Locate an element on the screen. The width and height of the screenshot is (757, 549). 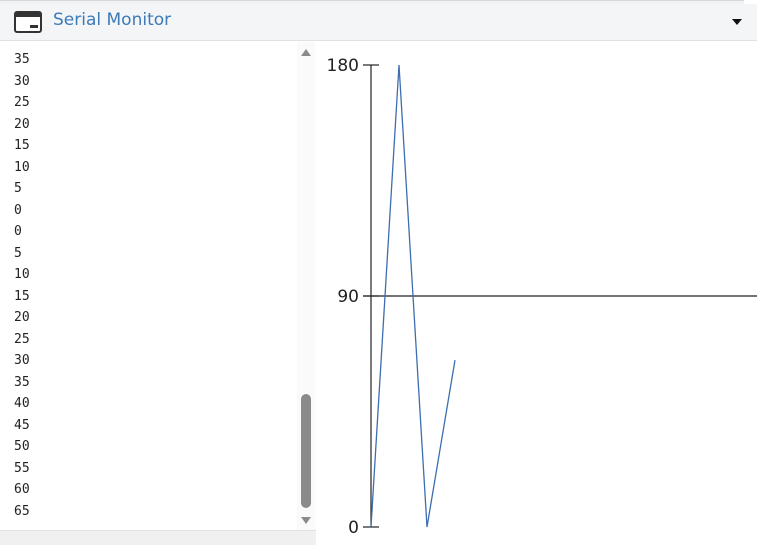
serial-line: 45 is located at coordinates (22, 425).